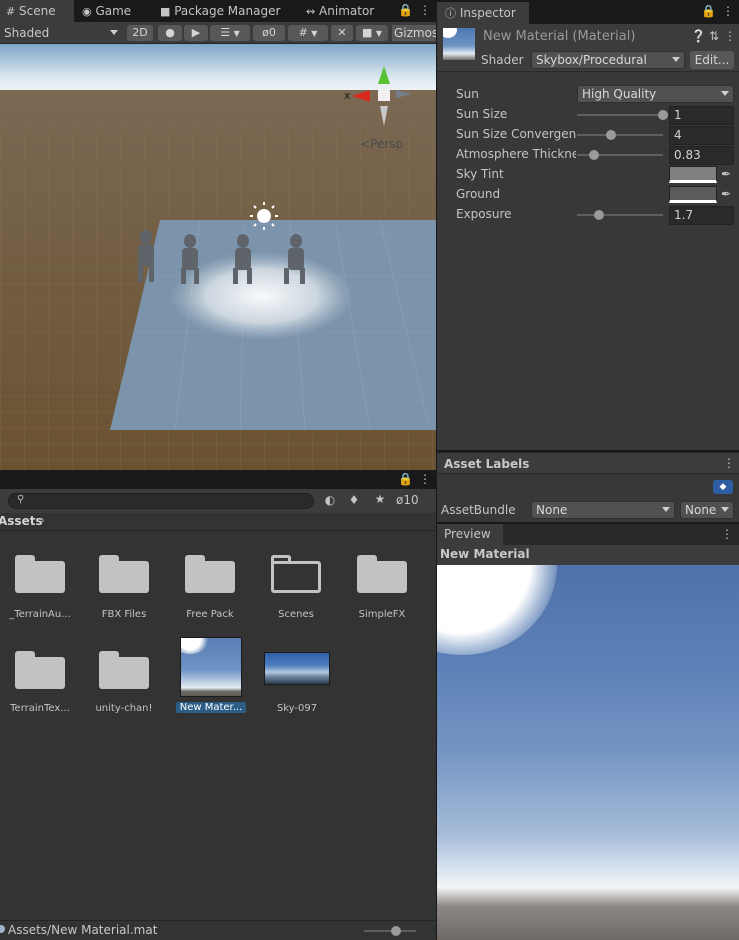 The height and width of the screenshot is (940, 739). I want to click on hidden-packages-button: ø10, so click(416, 500).